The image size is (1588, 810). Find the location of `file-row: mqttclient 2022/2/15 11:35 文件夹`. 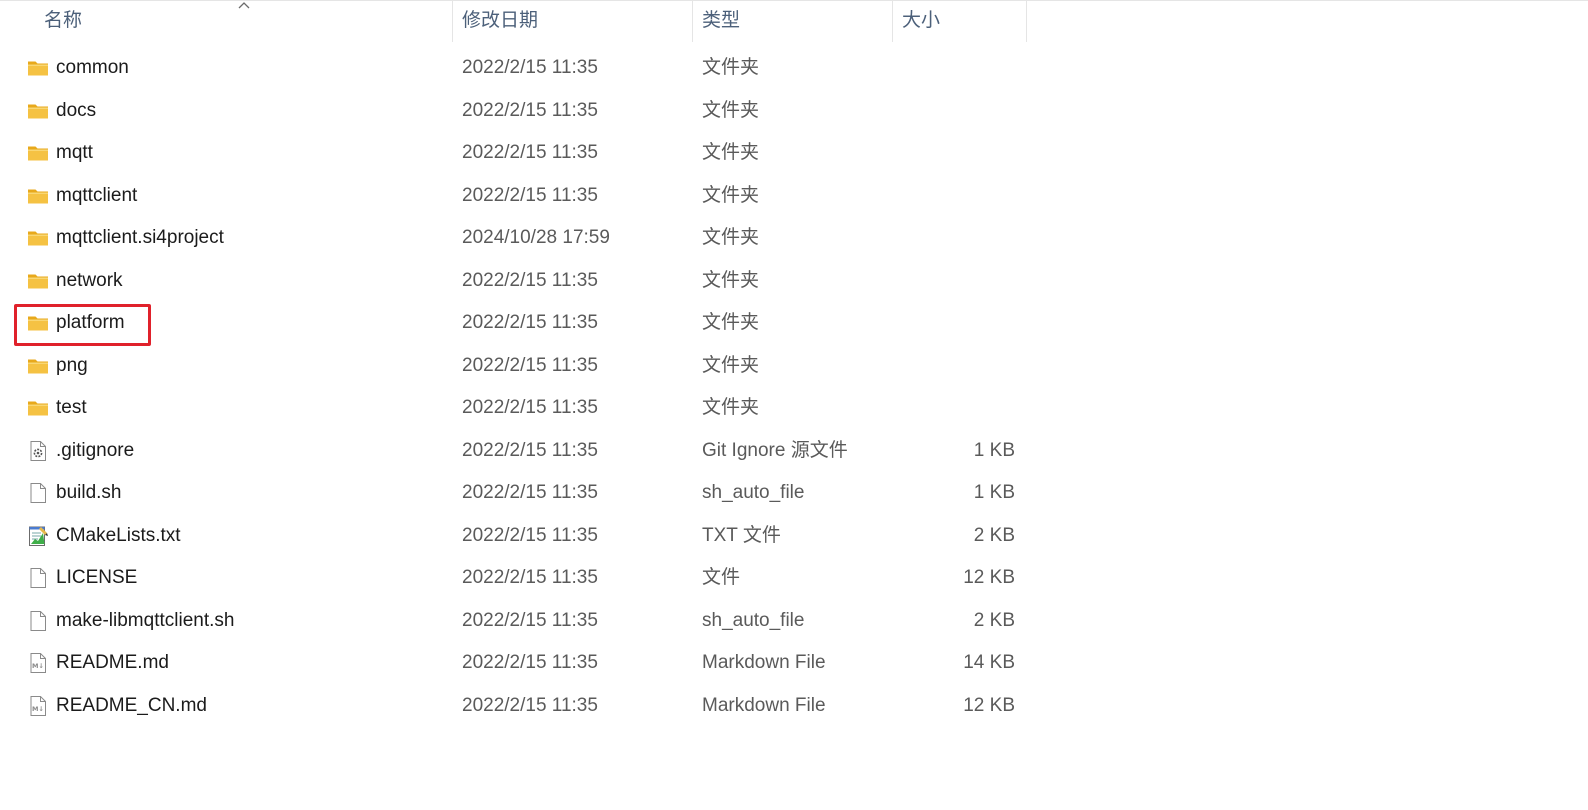

file-row: mqttclient 2022/2/15 11:35 文件夹 is located at coordinates (515, 196).